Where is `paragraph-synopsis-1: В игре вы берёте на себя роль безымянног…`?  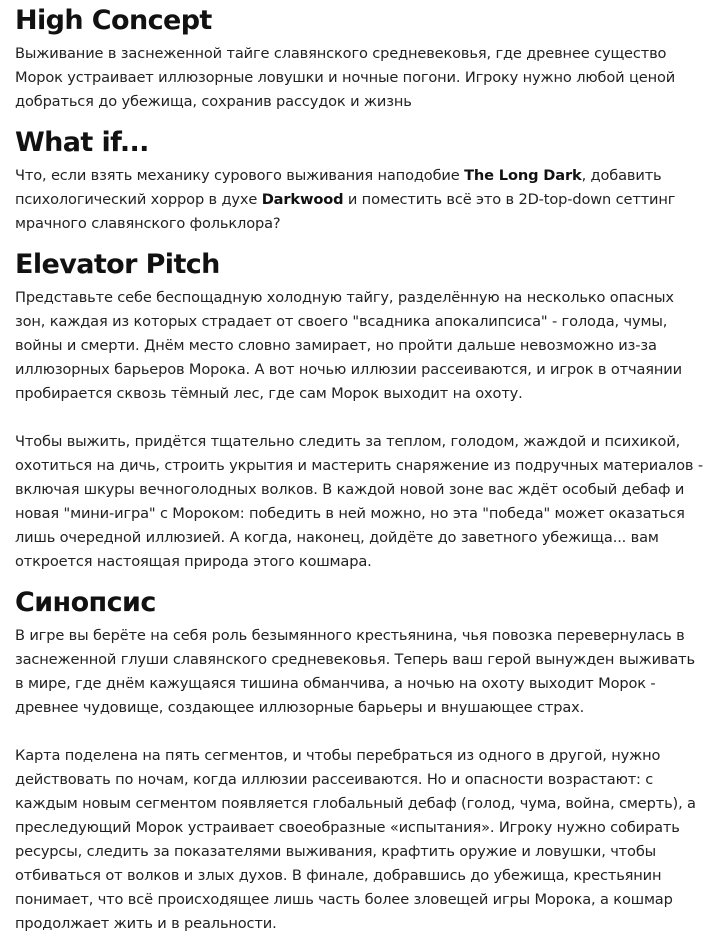 paragraph-synopsis-1: В игре вы берёте на себя роль безымянног… is located at coordinates (355, 671).